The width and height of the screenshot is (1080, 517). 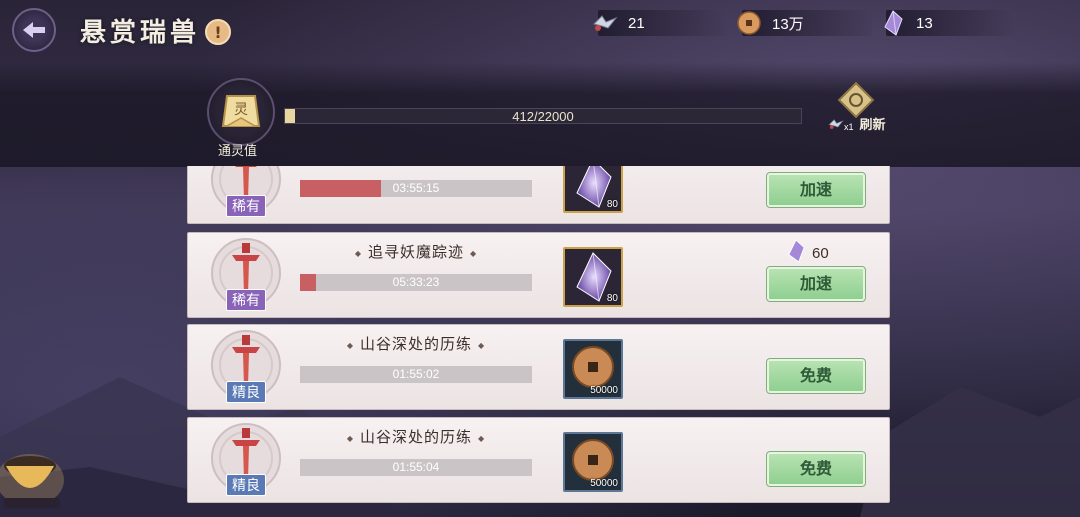 What do you see at coordinates (538, 460) in the screenshot?
I see `quest-card: 精良 山谷深处的历练 01:55:04 50000 免费` at bounding box center [538, 460].